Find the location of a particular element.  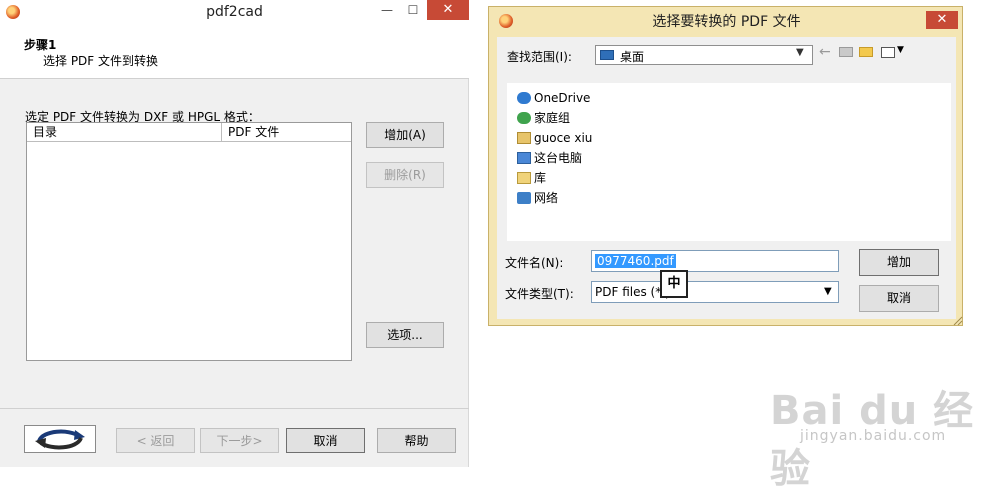

place-label: guoce xiu is located at coordinates (563, 138).